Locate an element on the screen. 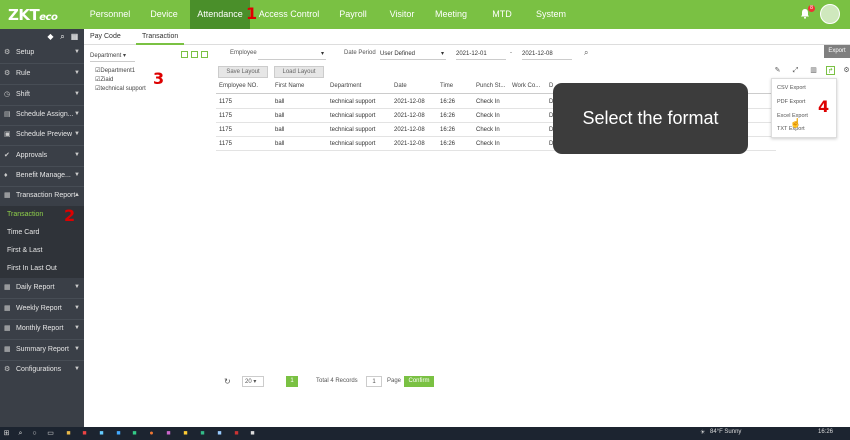  sidebar-item-daily-report: ▦ Daily Report ▼ is located at coordinates (42, 288).